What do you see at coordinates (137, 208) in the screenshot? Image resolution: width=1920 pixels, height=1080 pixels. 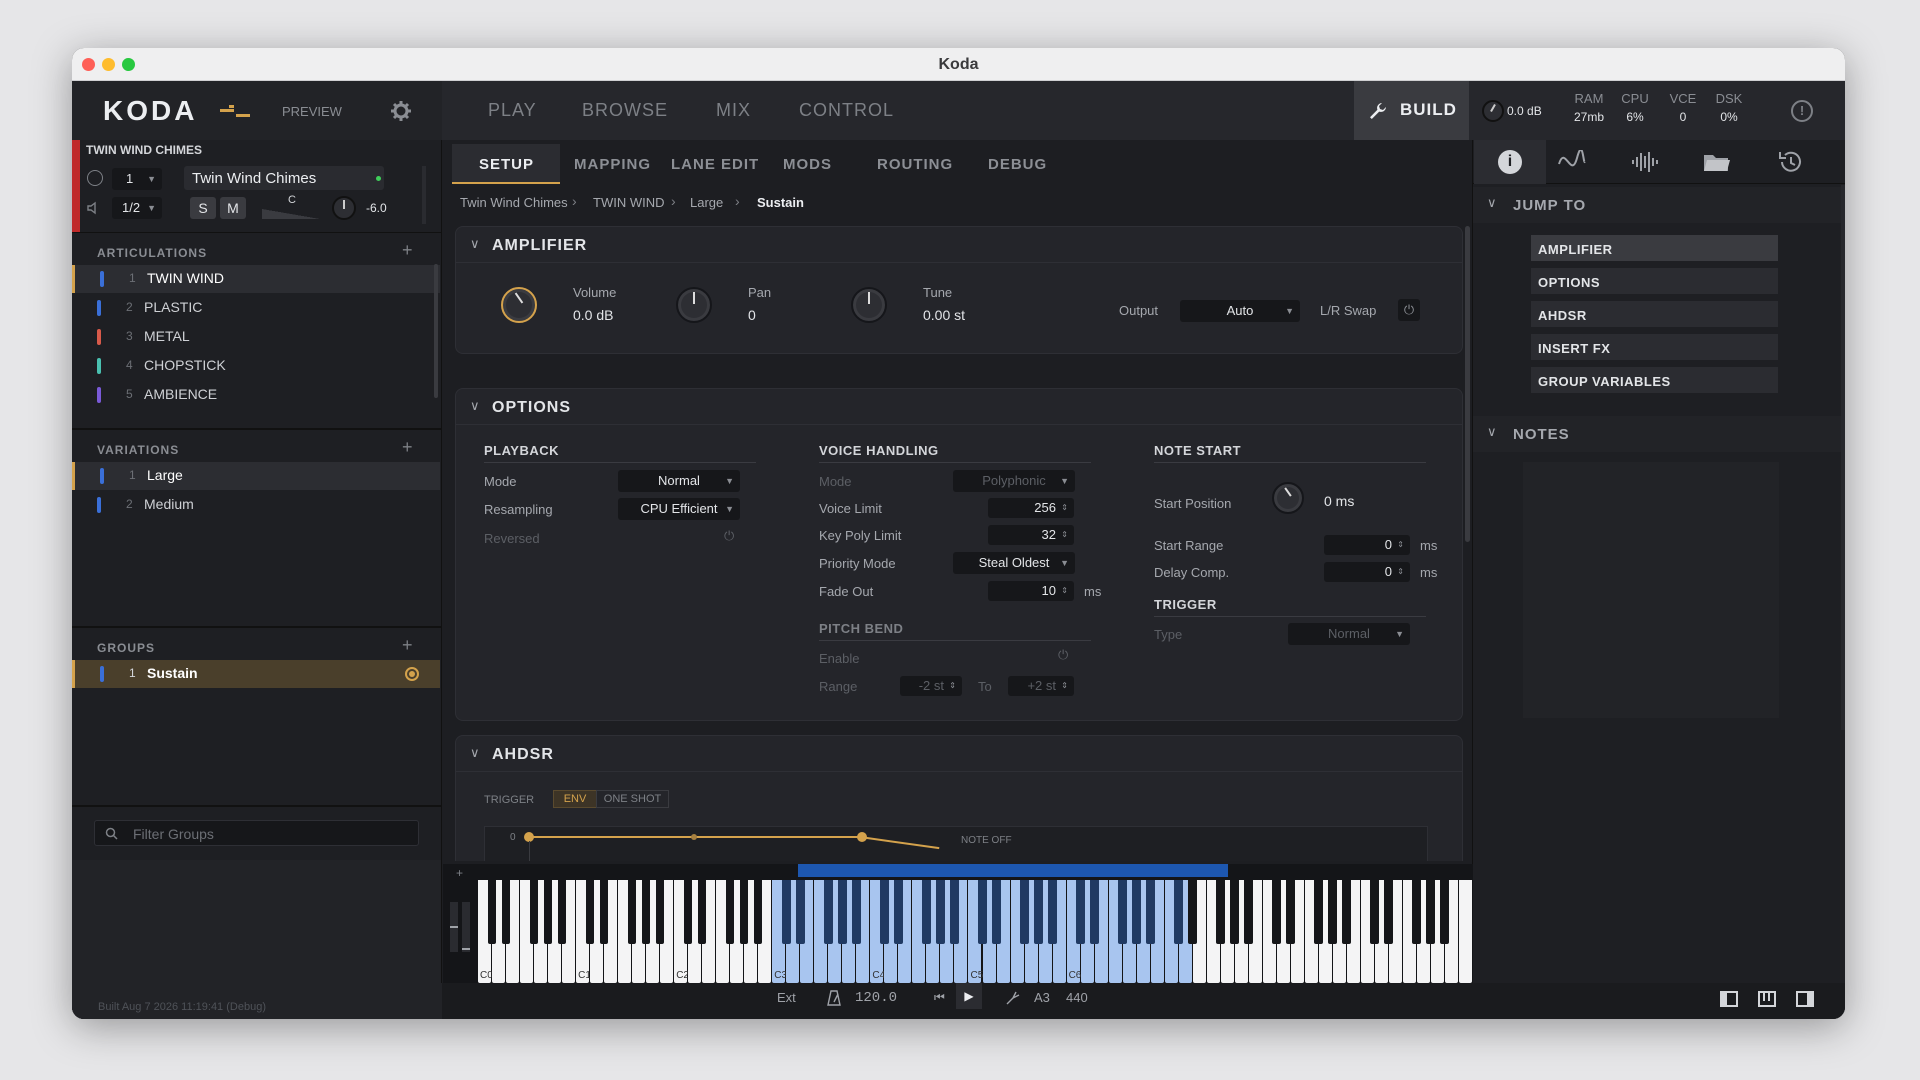 I see `division-select: 1/2 ▼` at bounding box center [137, 208].